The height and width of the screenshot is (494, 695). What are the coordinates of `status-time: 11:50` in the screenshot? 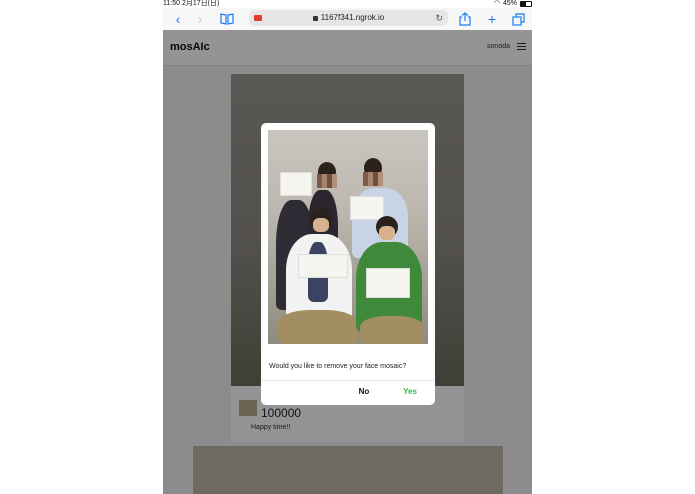 It's located at (171, 3).